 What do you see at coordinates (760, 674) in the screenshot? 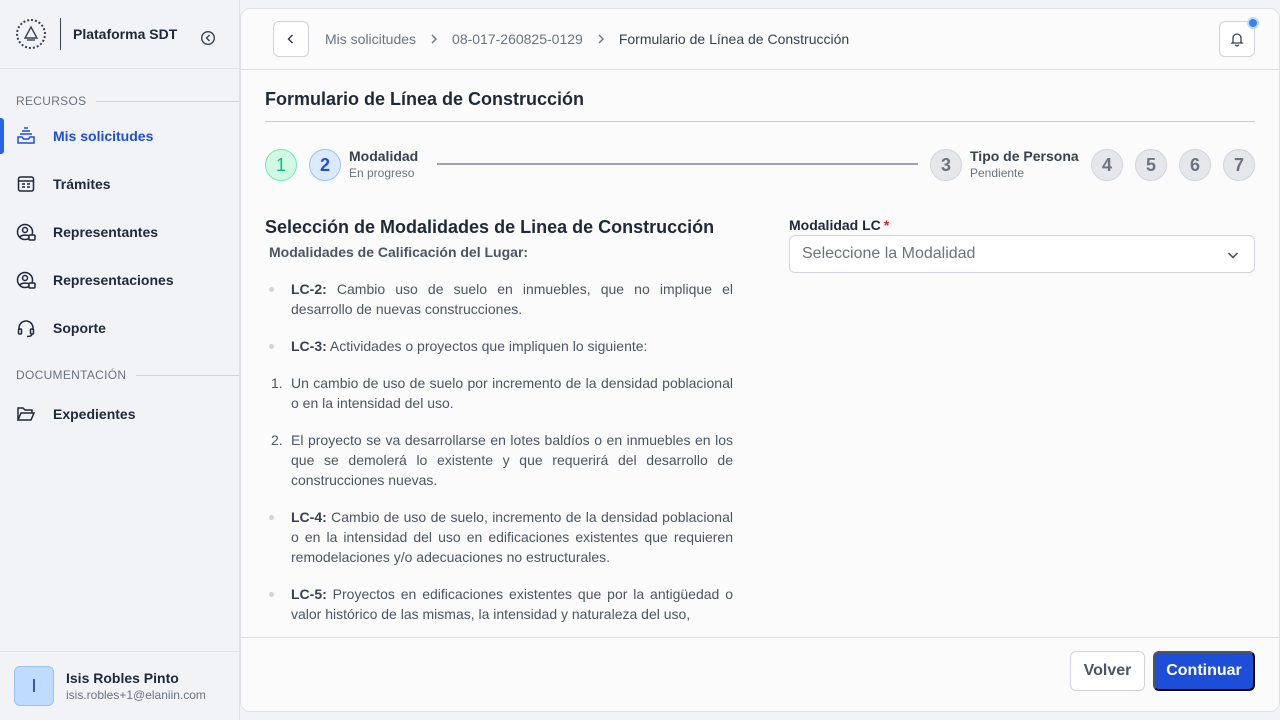
I see `form-footer: Volver Continuar` at bounding box center [760, 674].